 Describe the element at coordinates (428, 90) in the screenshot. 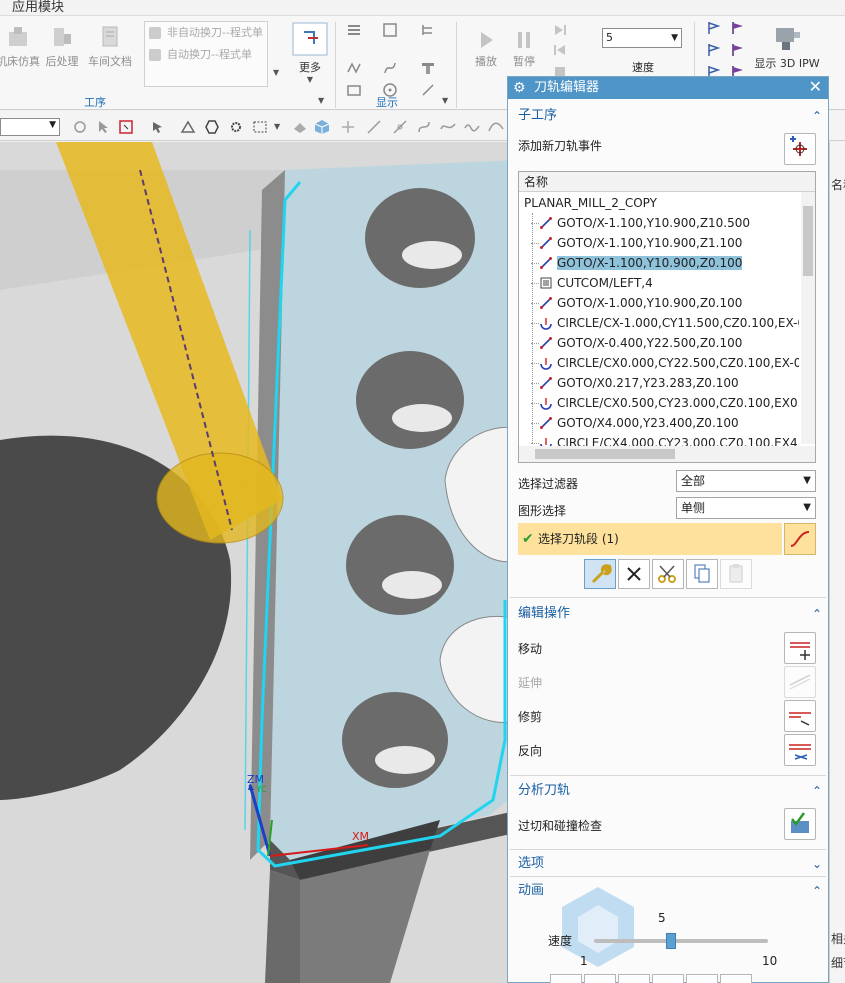

I see `display-line-icon` at that location.